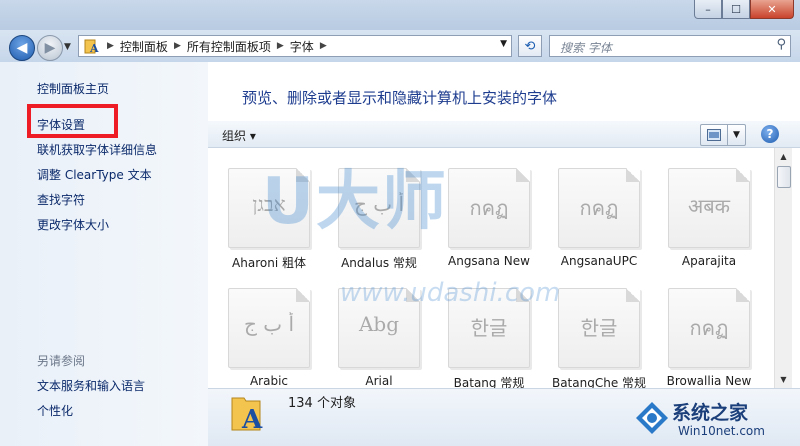  What do you see at coordinates (714, 135) in the screenshot?
I see `view-icon` at bounding box center [714, 135].